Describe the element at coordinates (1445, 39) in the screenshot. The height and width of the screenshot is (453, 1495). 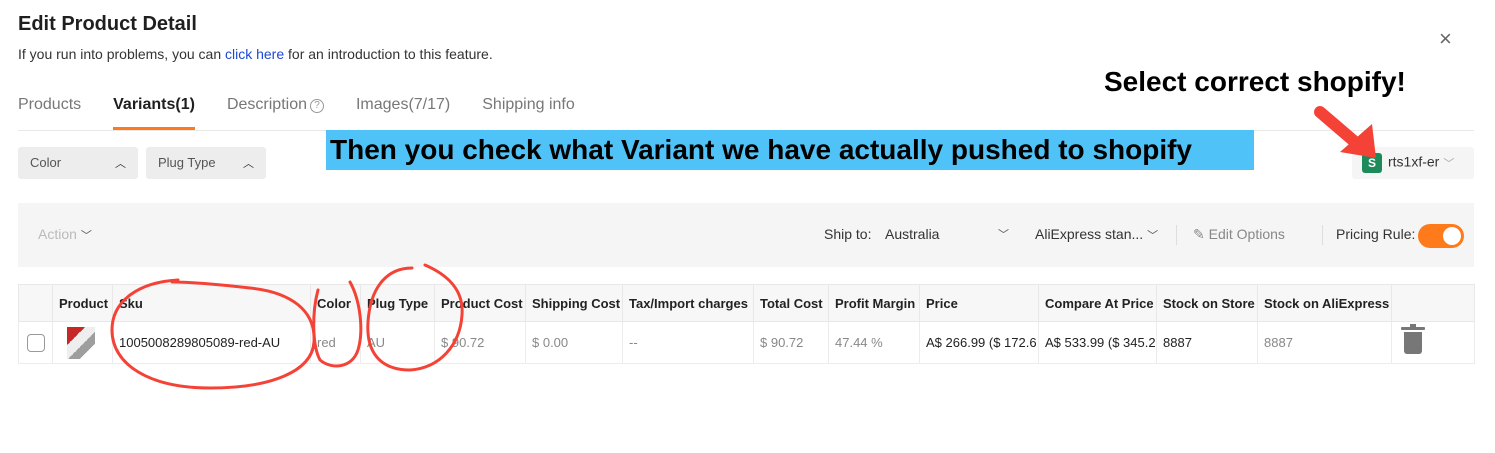
I see `close-icon: ×` at that location.